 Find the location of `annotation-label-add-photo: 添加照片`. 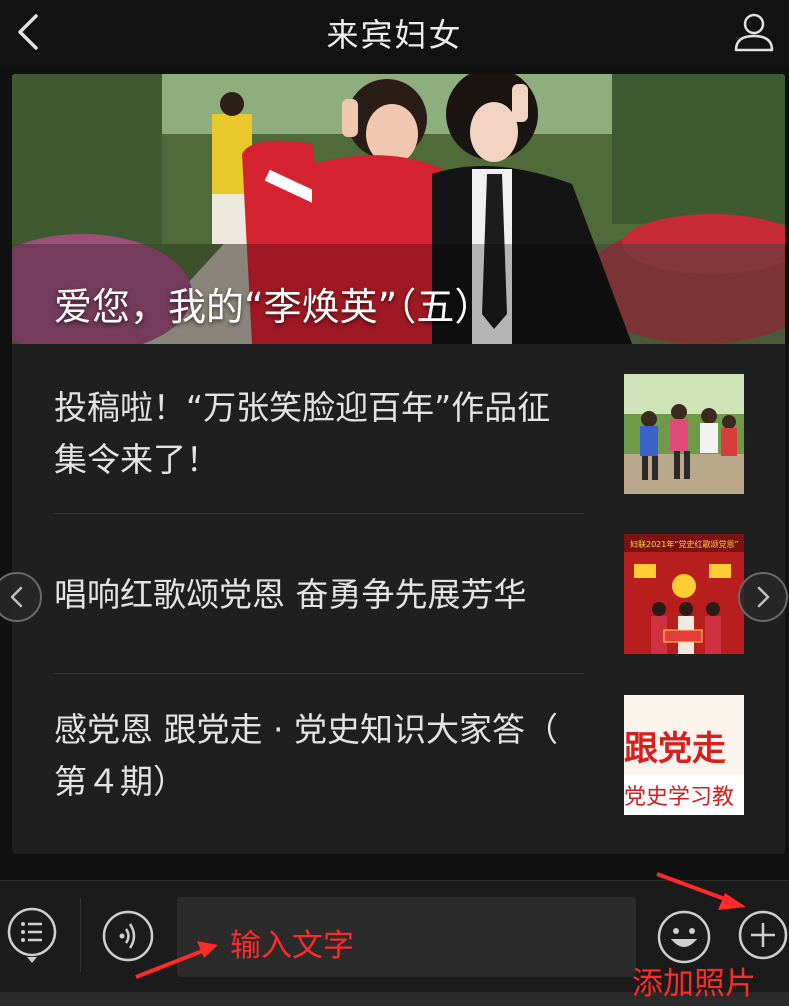

annotation-label-add-photo: 添加照片 is located at coordinates (694, 984).